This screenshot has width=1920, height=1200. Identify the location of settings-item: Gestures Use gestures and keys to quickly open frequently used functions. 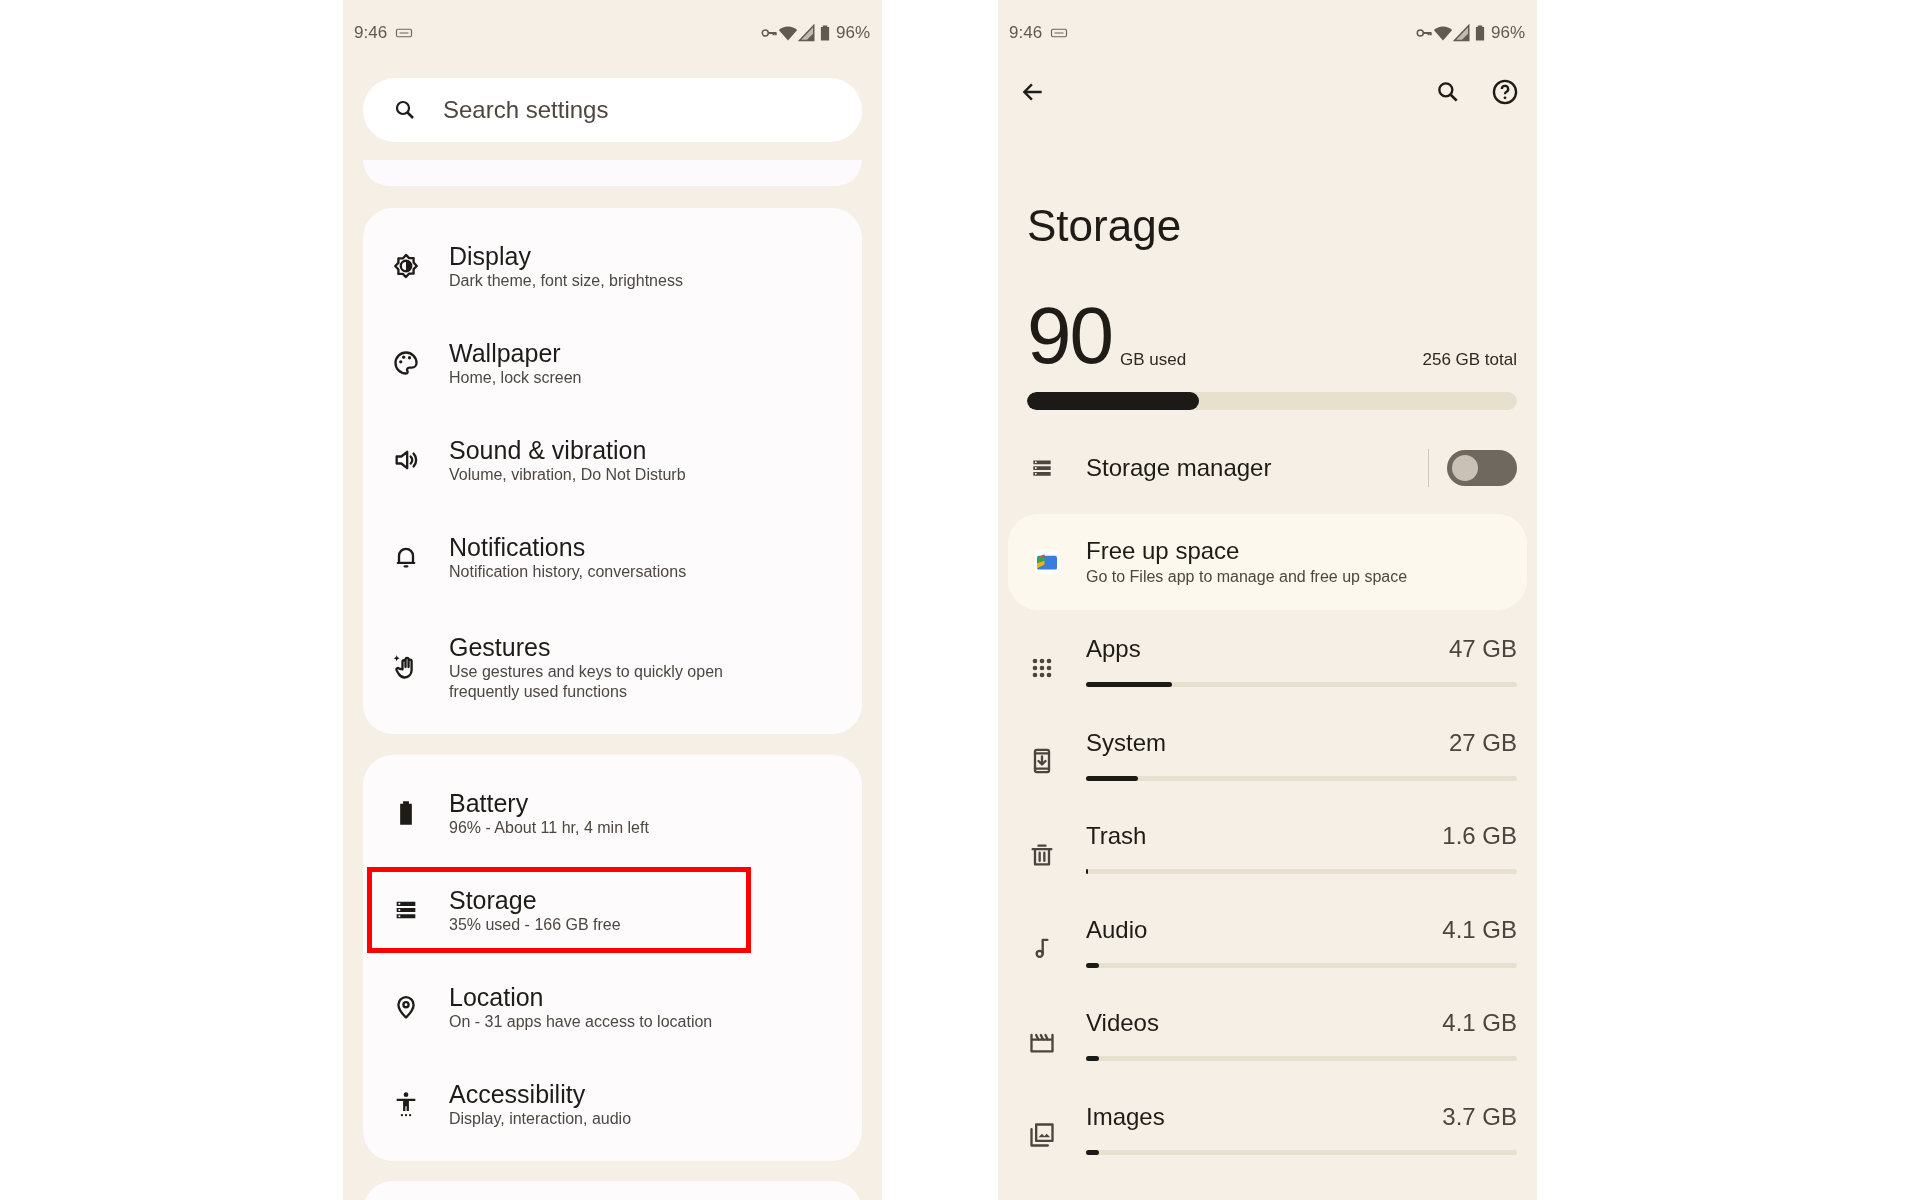
(612, 667).